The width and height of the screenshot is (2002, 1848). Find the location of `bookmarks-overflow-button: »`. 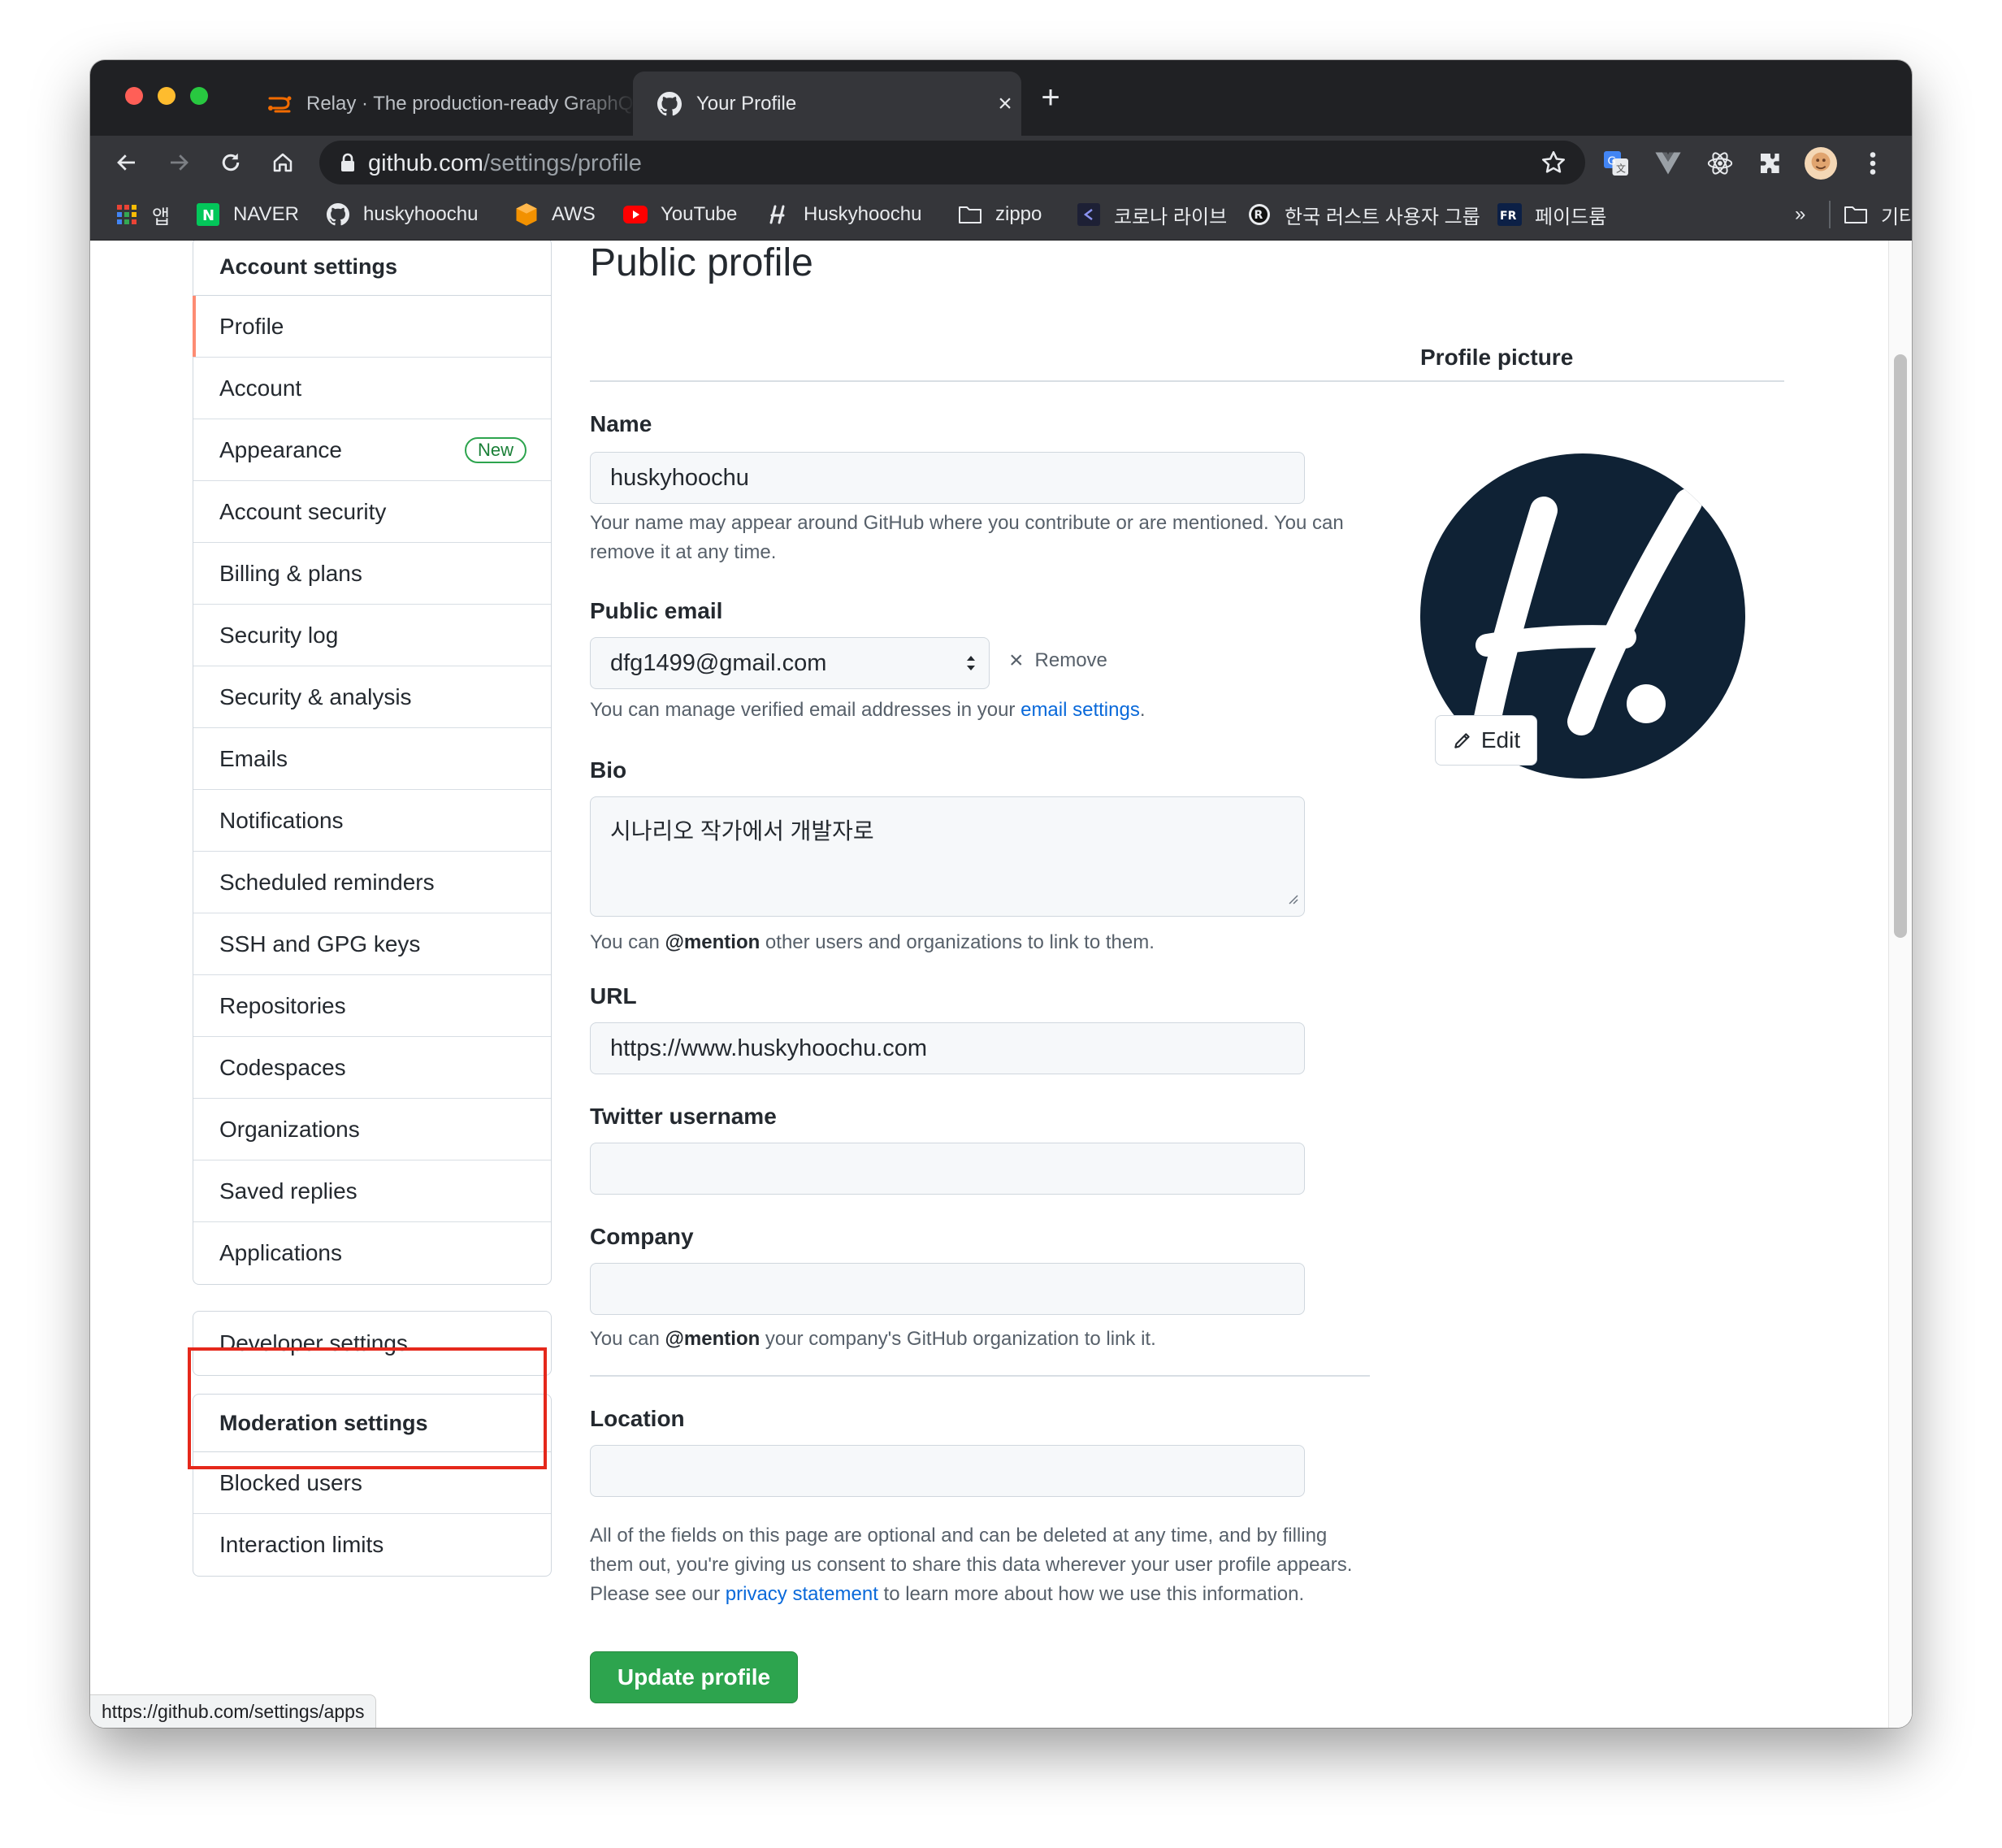

bookmarks-overflow-button: » is located at coordinates (1800, 214).